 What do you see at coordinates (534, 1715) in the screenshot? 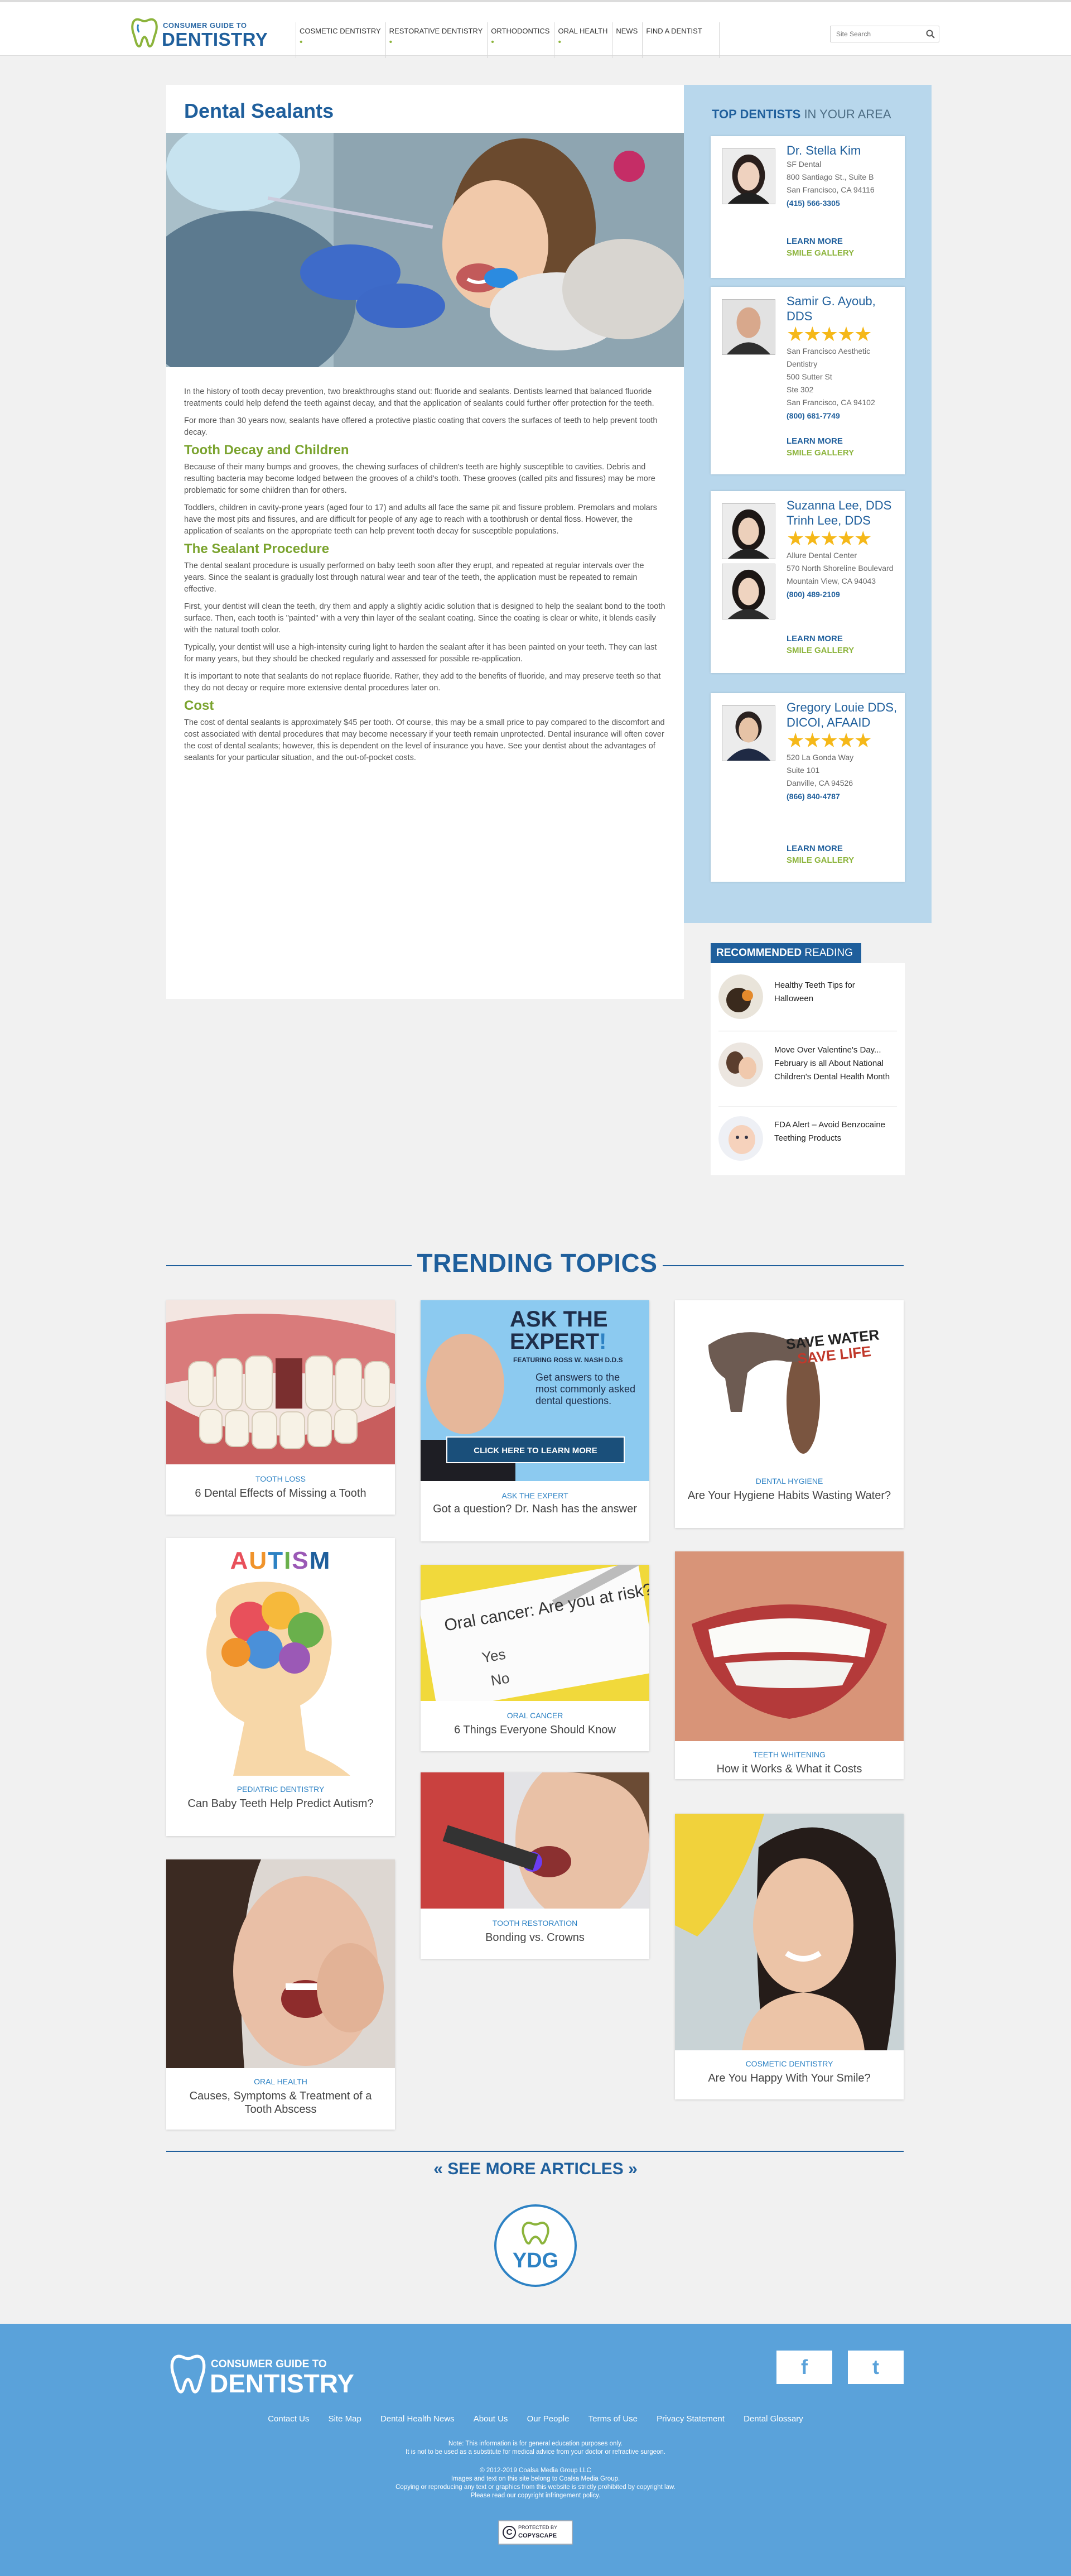
I see `card-category: ORAL CANCER` at bounding box center [534, 1715].